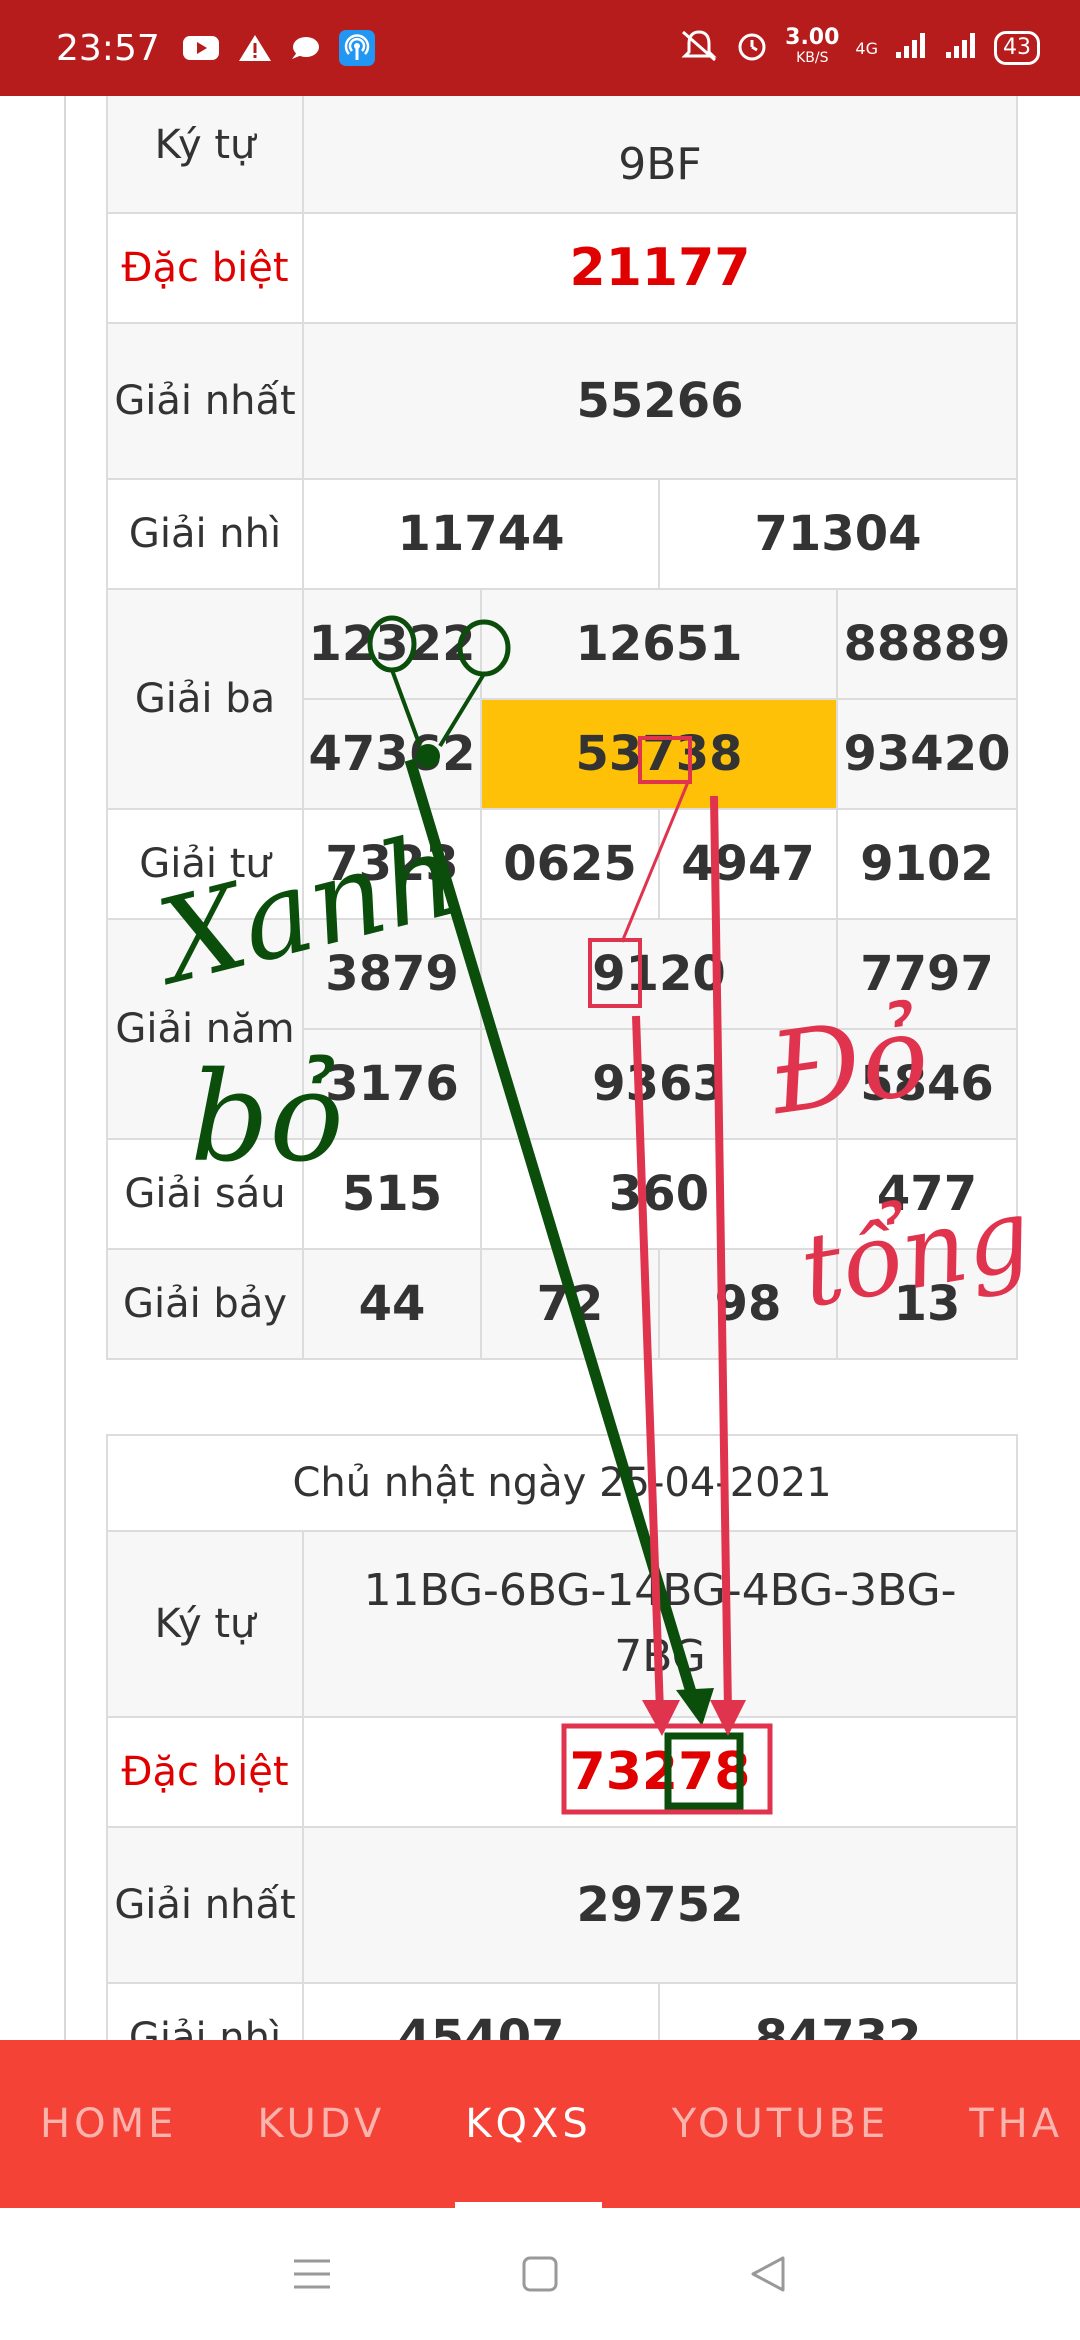  I want to click on prize-number: 11744, so click(481, 534).